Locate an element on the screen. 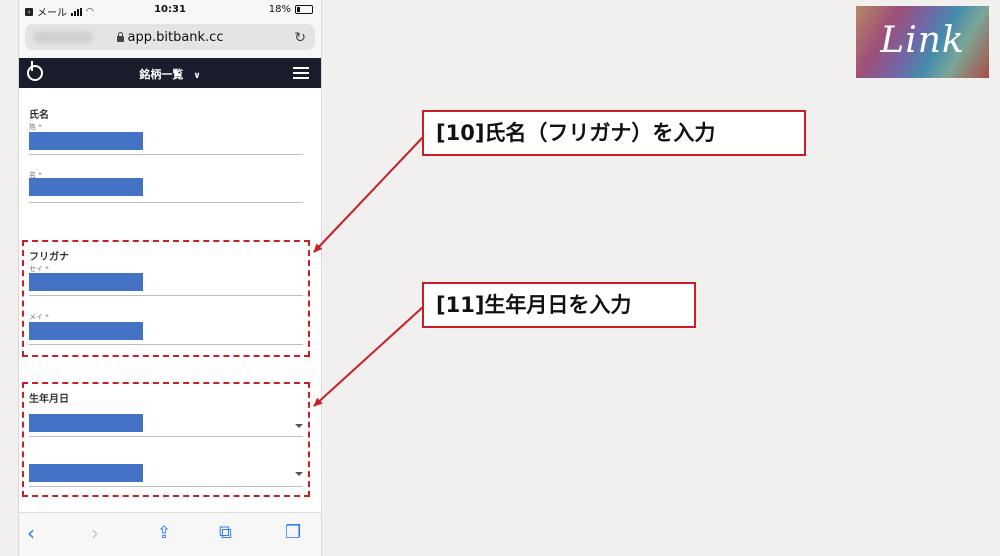 This screenshot has height=556, width=1000. first-name-underline is located at coordinates (166, 202).